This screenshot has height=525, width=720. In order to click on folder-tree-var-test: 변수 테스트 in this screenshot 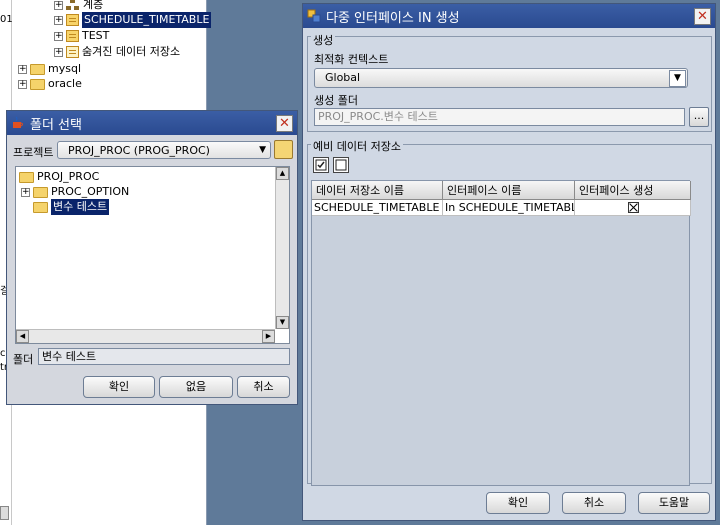, I will do `click(71, 207)`.